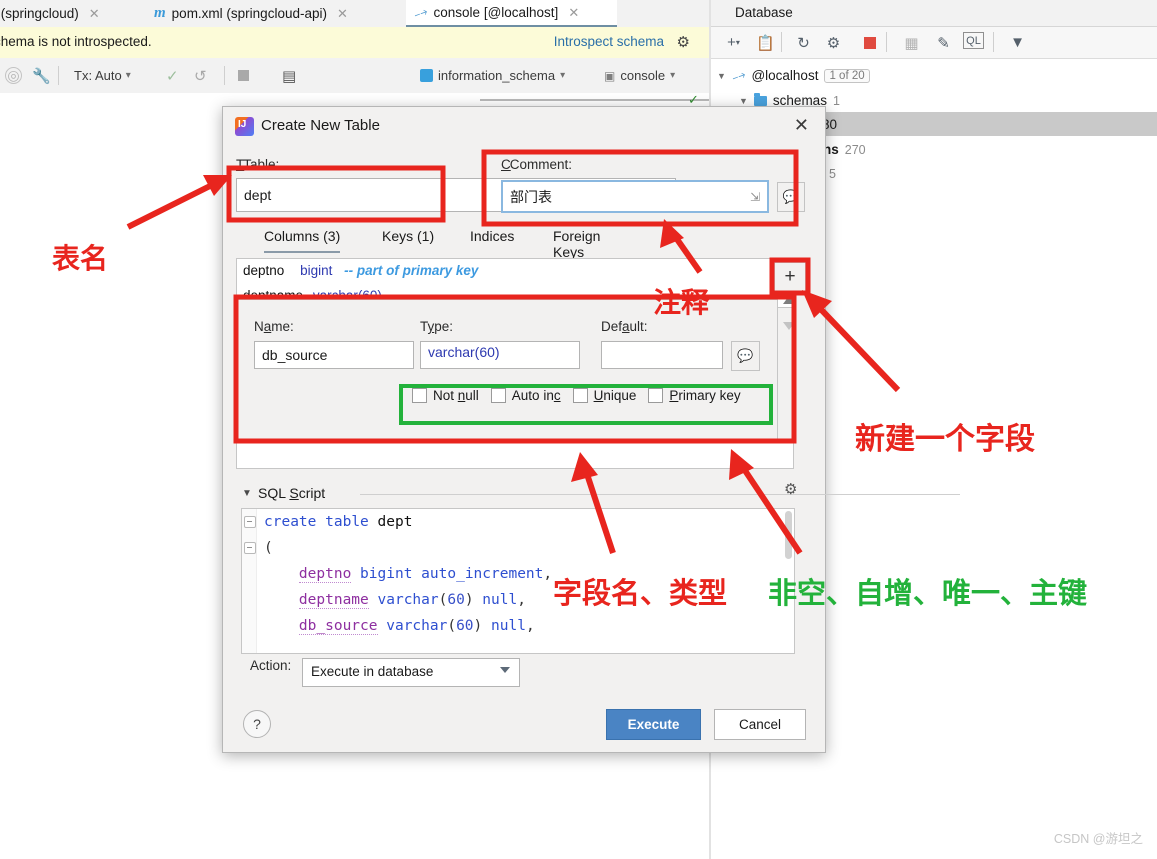 Image resolution: width=1157 pixels, height=859 pixels. I want to click on wrench-icon: 🔧, so click(41, 75).